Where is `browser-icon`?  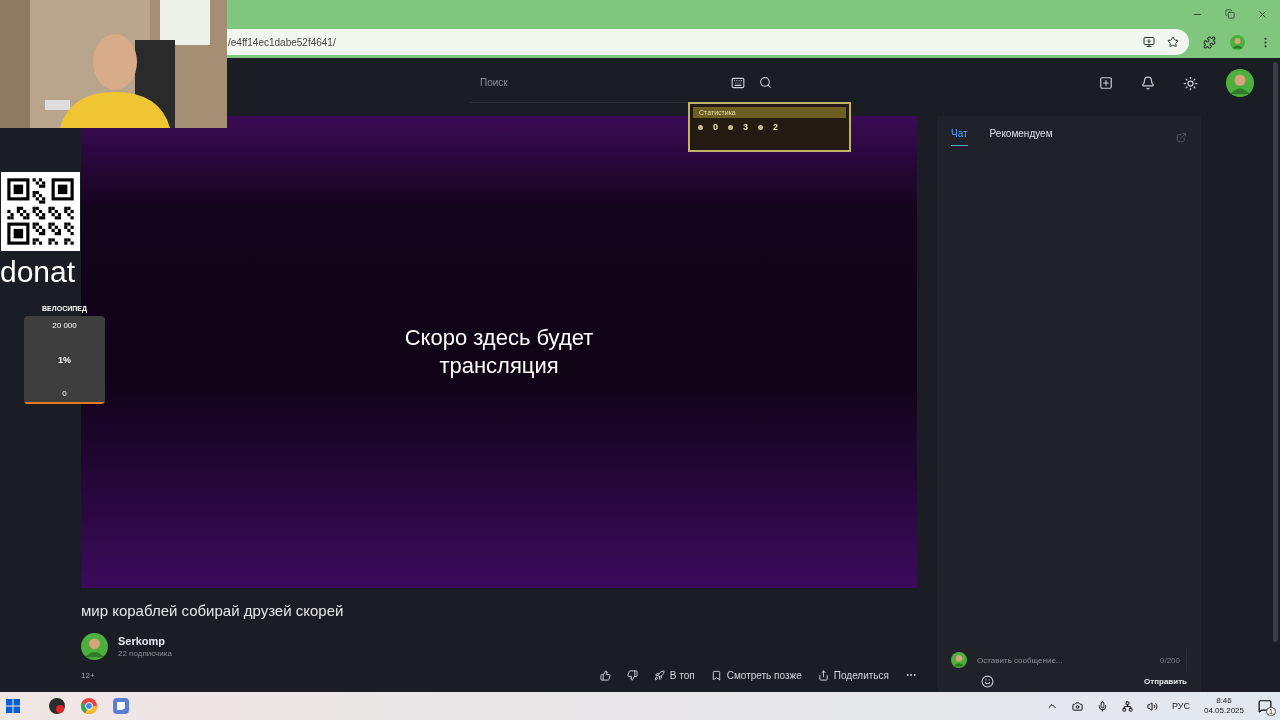 browser-icon is located at coordinates (89, 706).